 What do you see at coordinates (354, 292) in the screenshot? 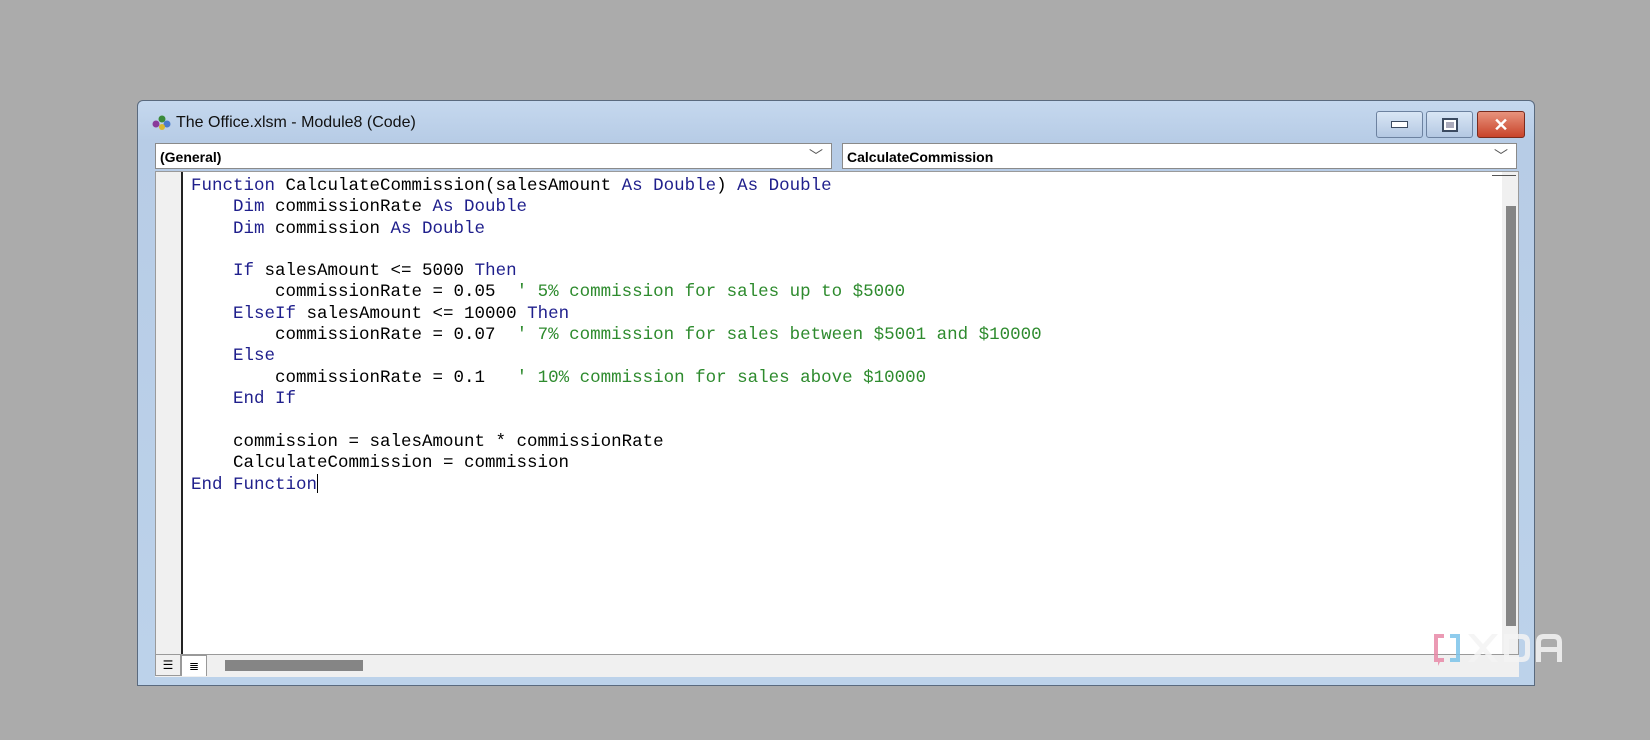
I see `code-token: commissionRate = 0.05` at bounding box center [354, 292].